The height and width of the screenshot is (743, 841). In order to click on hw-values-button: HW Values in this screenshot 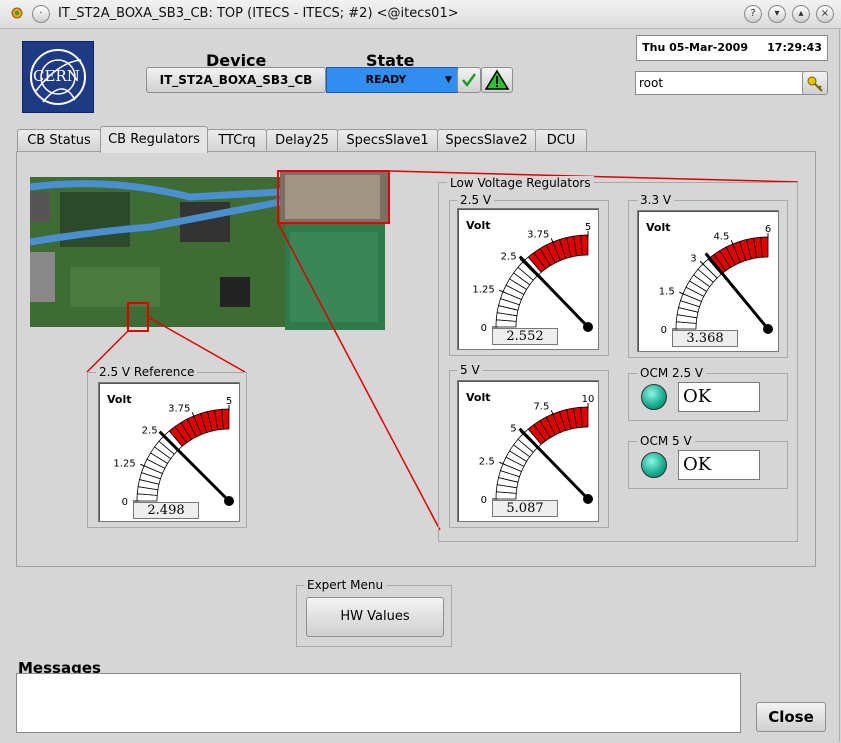, I will do `click(375, 617)`.